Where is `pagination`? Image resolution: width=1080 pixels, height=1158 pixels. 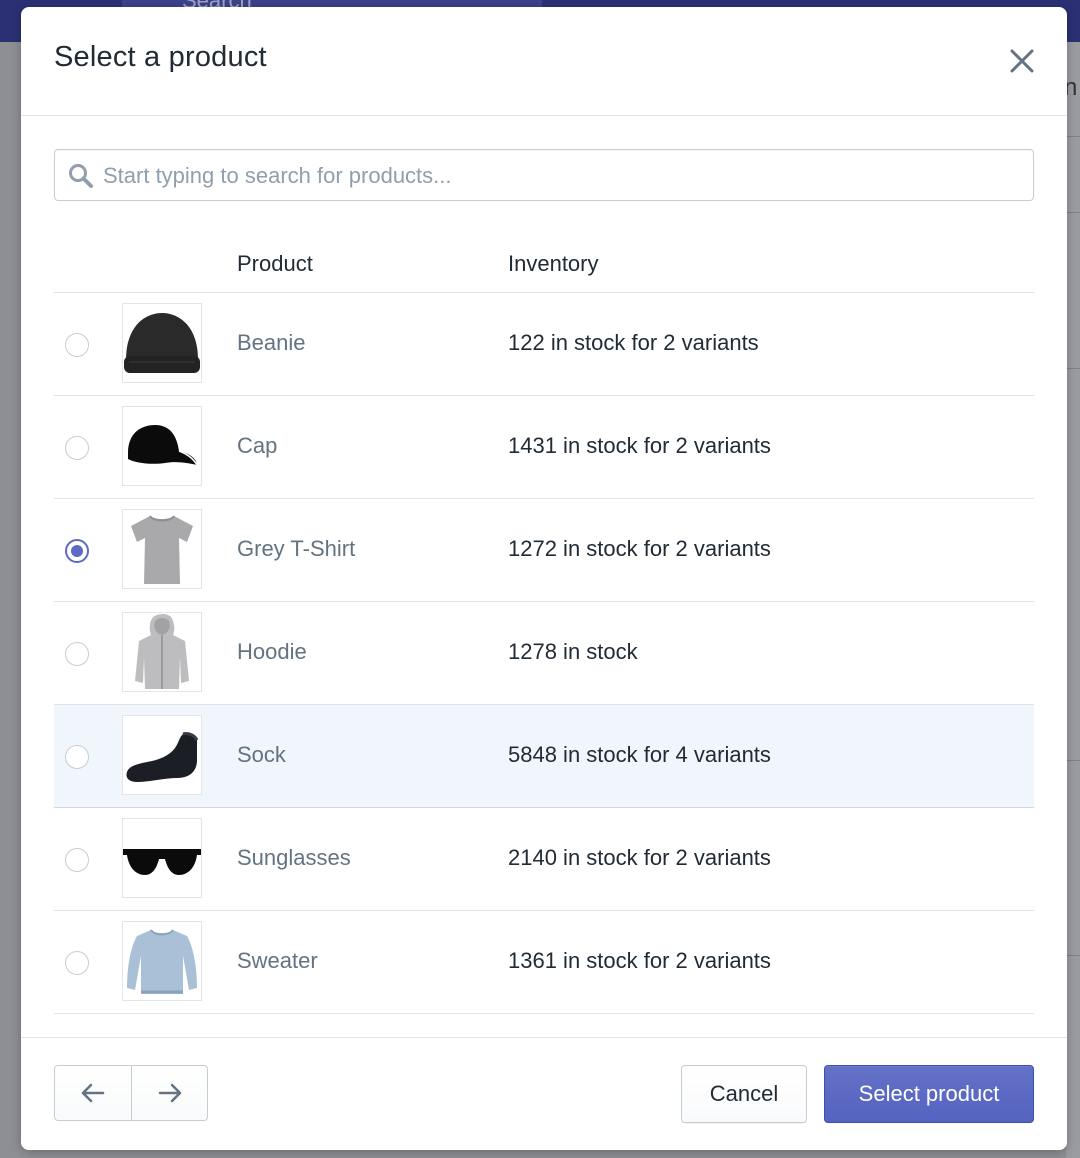
pagination is located at coordinates (131, 1093).